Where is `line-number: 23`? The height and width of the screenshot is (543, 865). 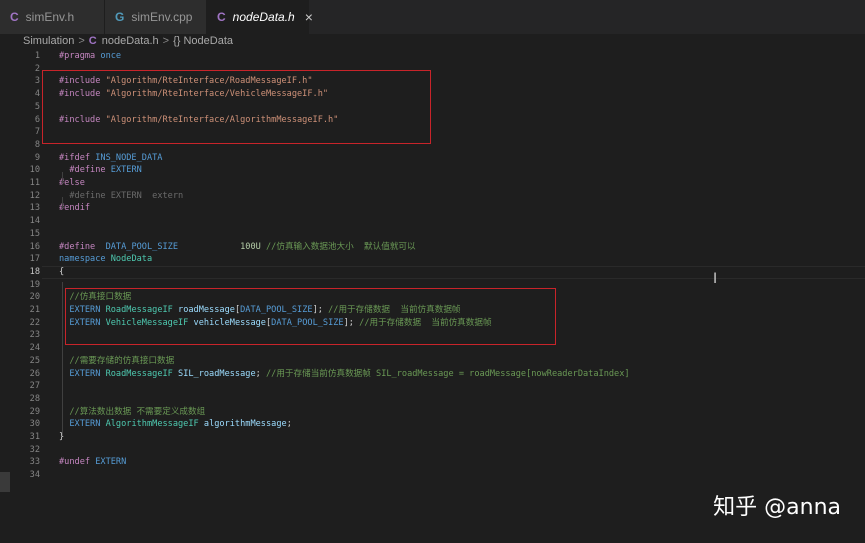
line-number: 23 is located at coordinates (34, 335).